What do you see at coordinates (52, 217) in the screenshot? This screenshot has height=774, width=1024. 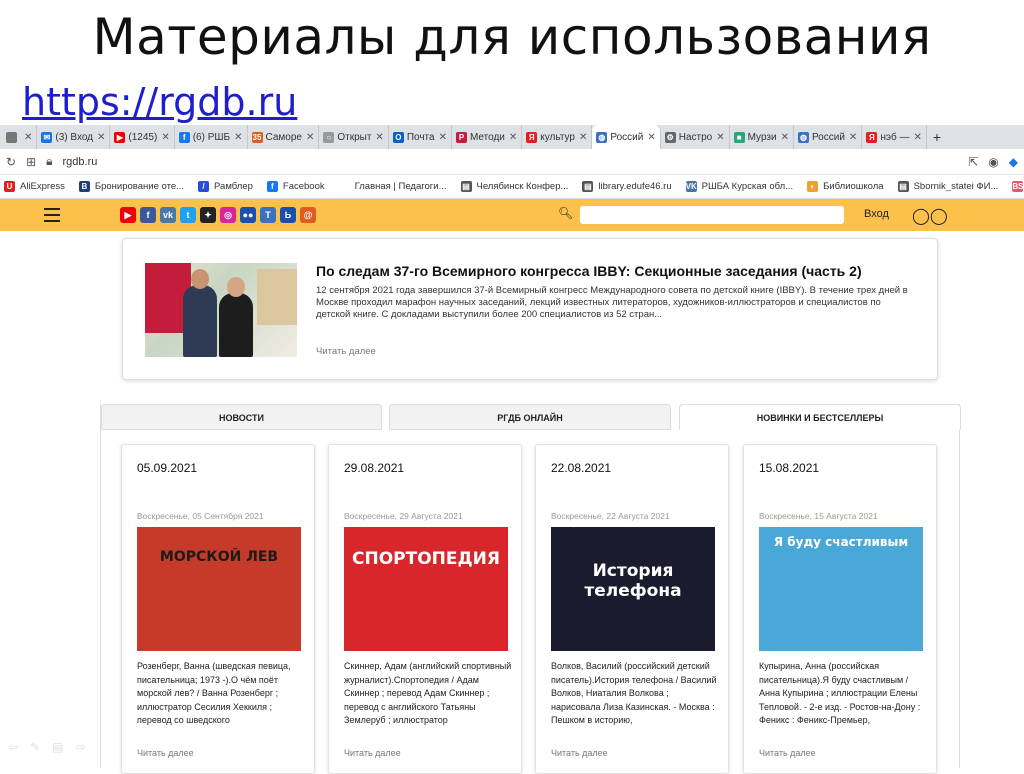 I see `menu-icon` at bounding box center [52, 217].